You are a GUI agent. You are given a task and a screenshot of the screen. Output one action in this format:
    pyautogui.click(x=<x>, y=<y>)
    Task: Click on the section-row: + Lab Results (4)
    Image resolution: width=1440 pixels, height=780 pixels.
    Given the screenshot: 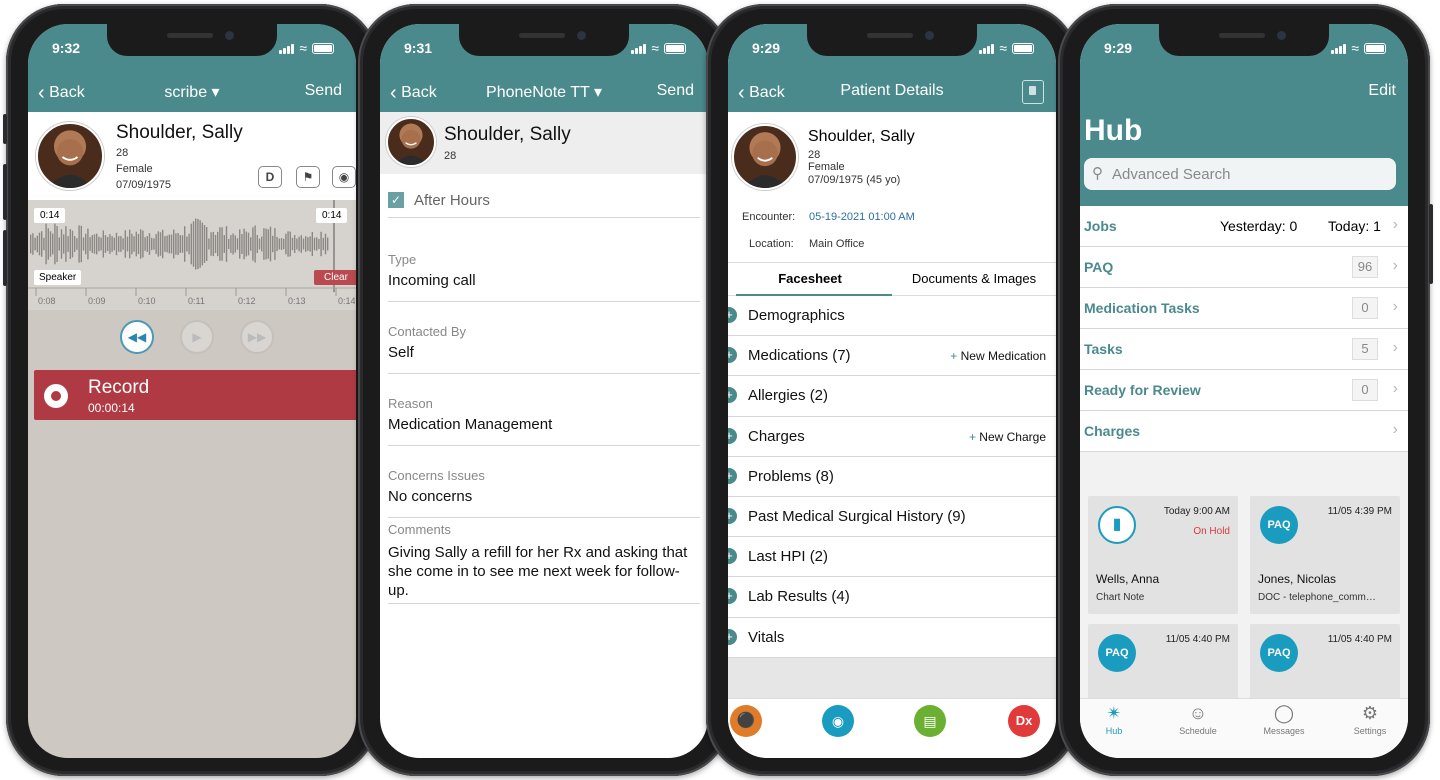 What is the action you would take?
    pyautogui.click(x=892, y=597)
    